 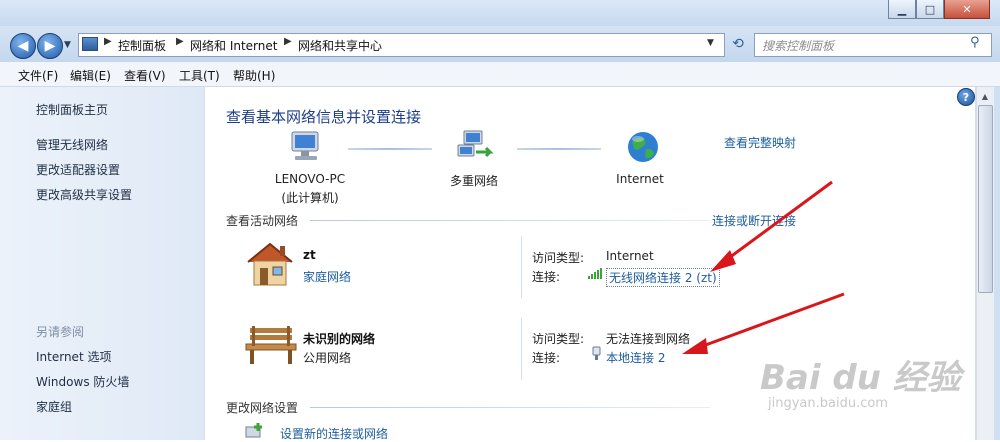 What do you see at coordinates (145, 75) in the screenshot?
I see `menu-view: 查看(V)` at bounding box center [145, 75].